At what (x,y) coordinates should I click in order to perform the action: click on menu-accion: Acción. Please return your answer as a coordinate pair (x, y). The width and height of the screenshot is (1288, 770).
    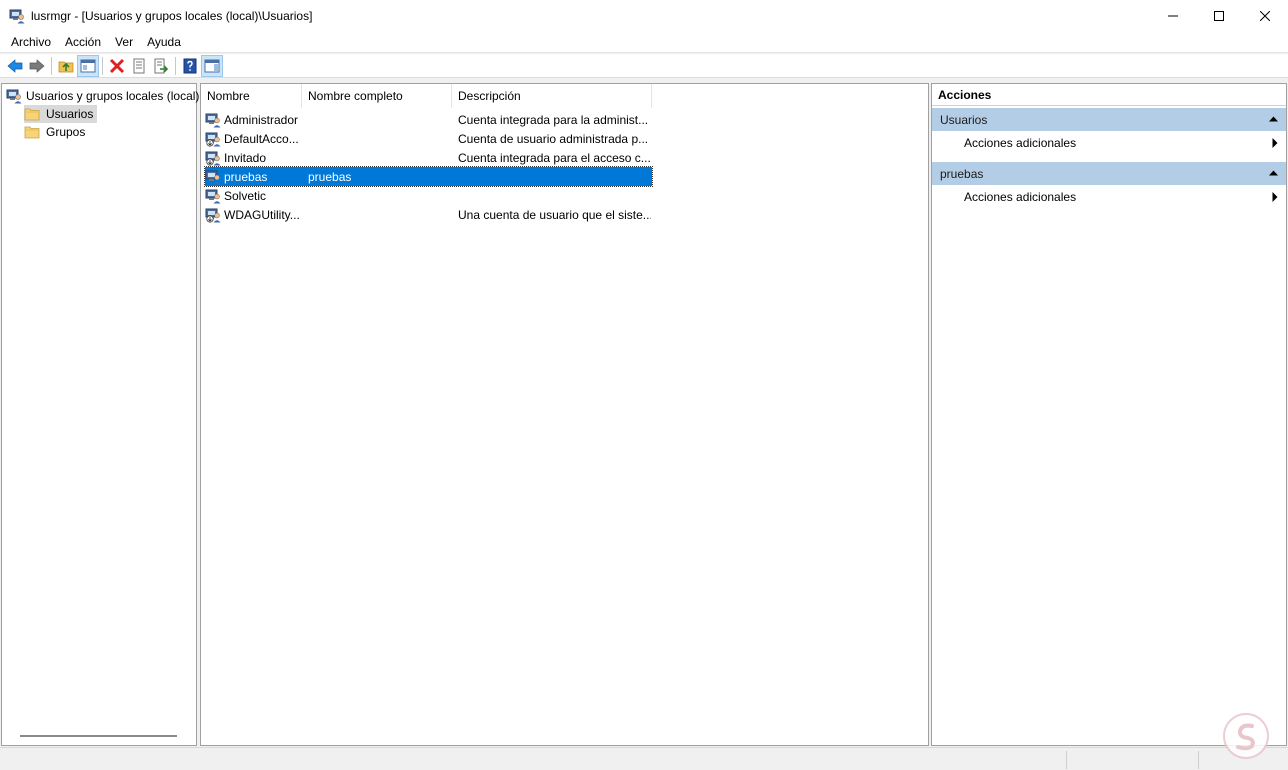
    Looking at the image, I should click on (83, 42).